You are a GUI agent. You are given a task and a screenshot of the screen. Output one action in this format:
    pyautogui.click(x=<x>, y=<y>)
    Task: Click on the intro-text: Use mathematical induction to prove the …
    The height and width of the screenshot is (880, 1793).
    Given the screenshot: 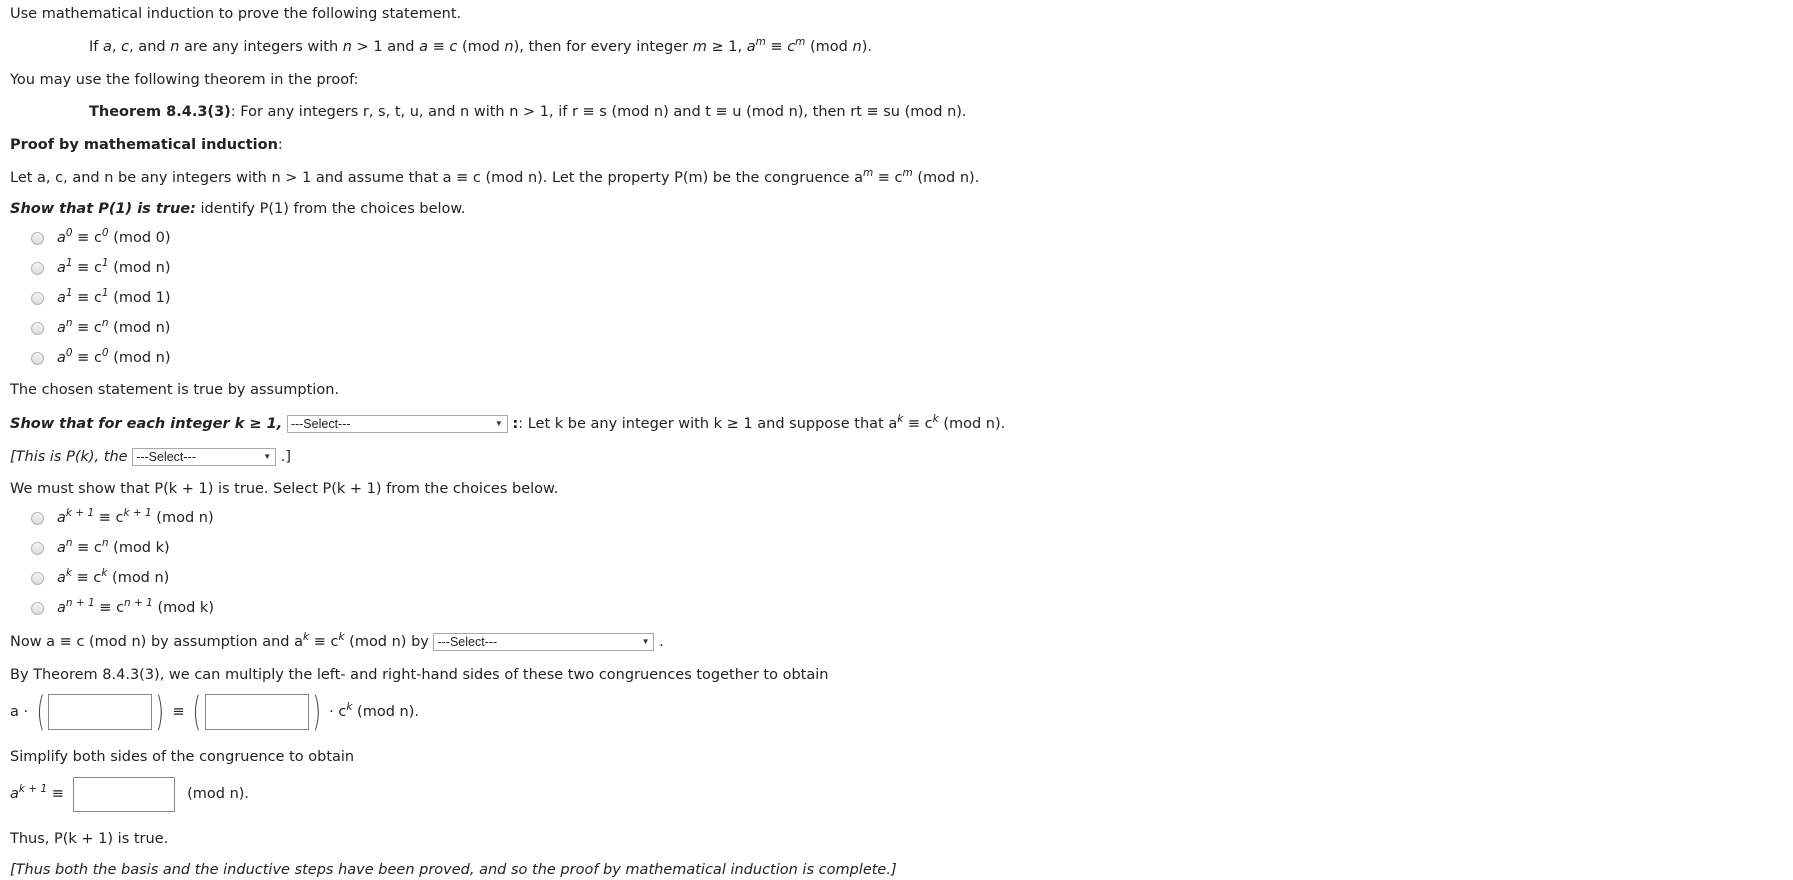 What is the action you would take?
    pyautogui.click(x=236, y=14)
    